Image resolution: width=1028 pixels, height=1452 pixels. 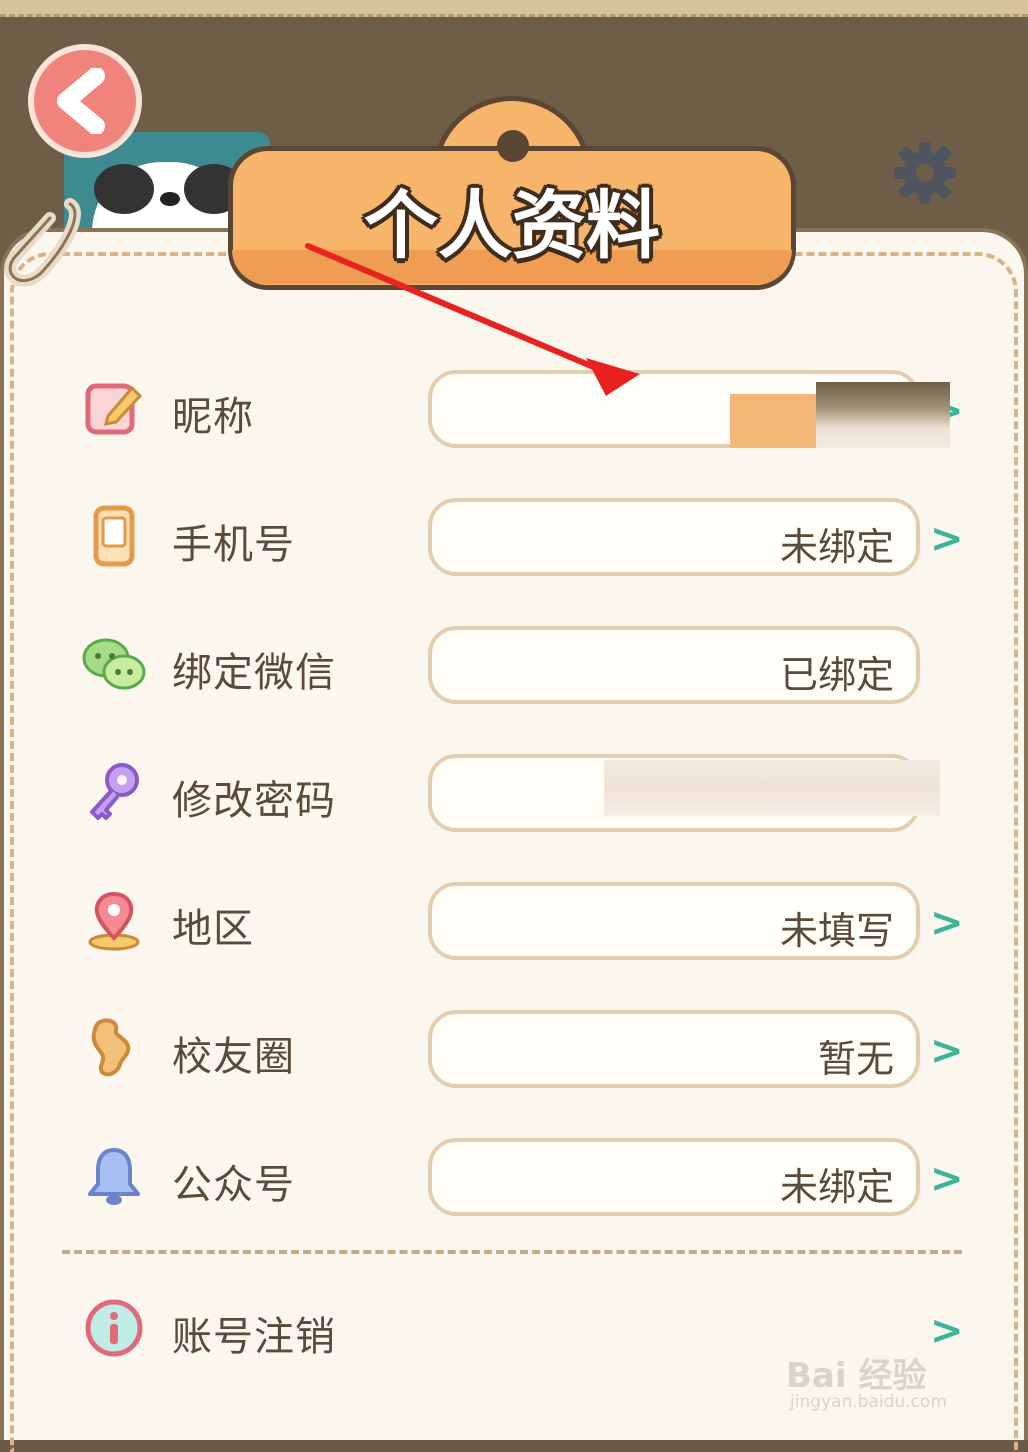 I want to click on back-button, so click(x=85, y=101).